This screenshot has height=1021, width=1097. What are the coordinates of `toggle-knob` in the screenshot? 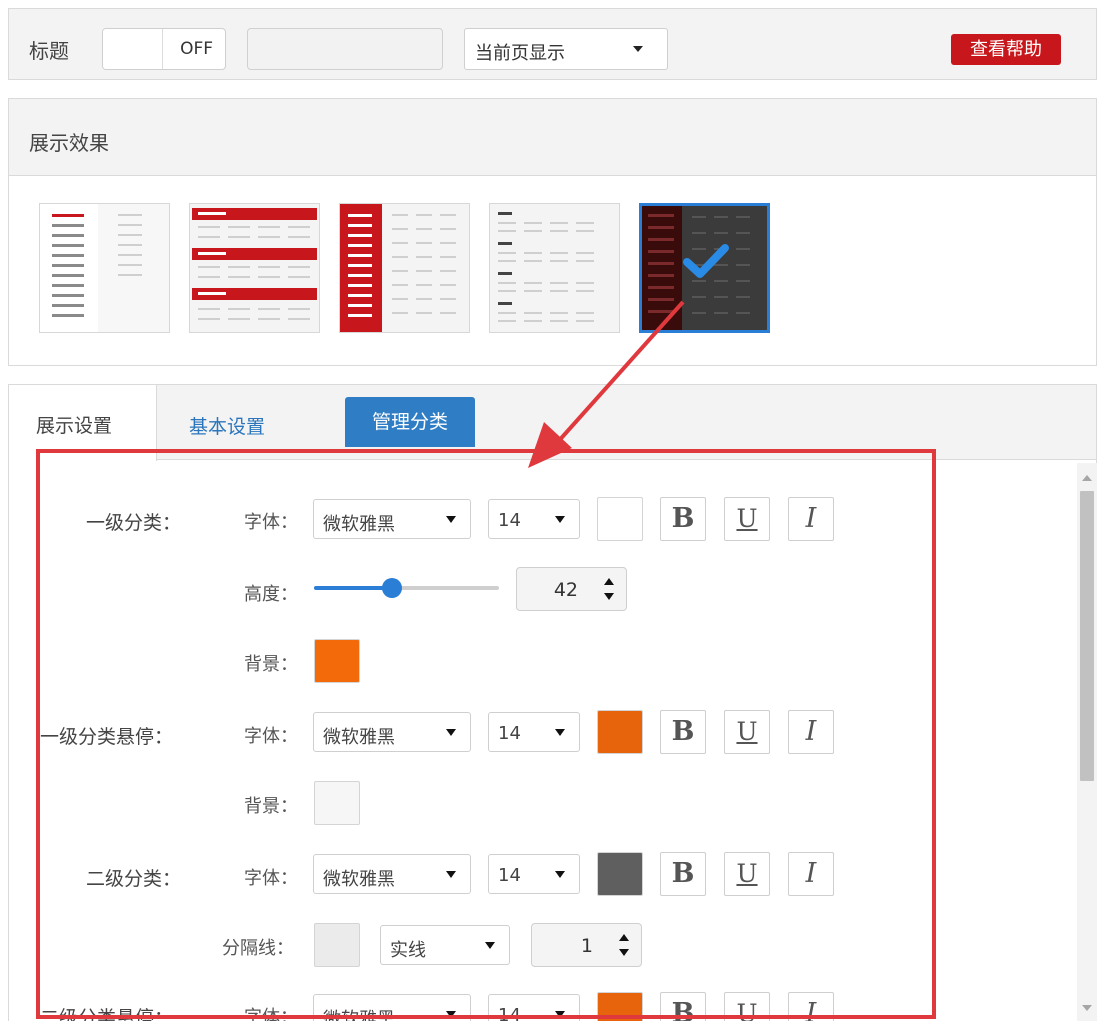 It's located at (133, 49).